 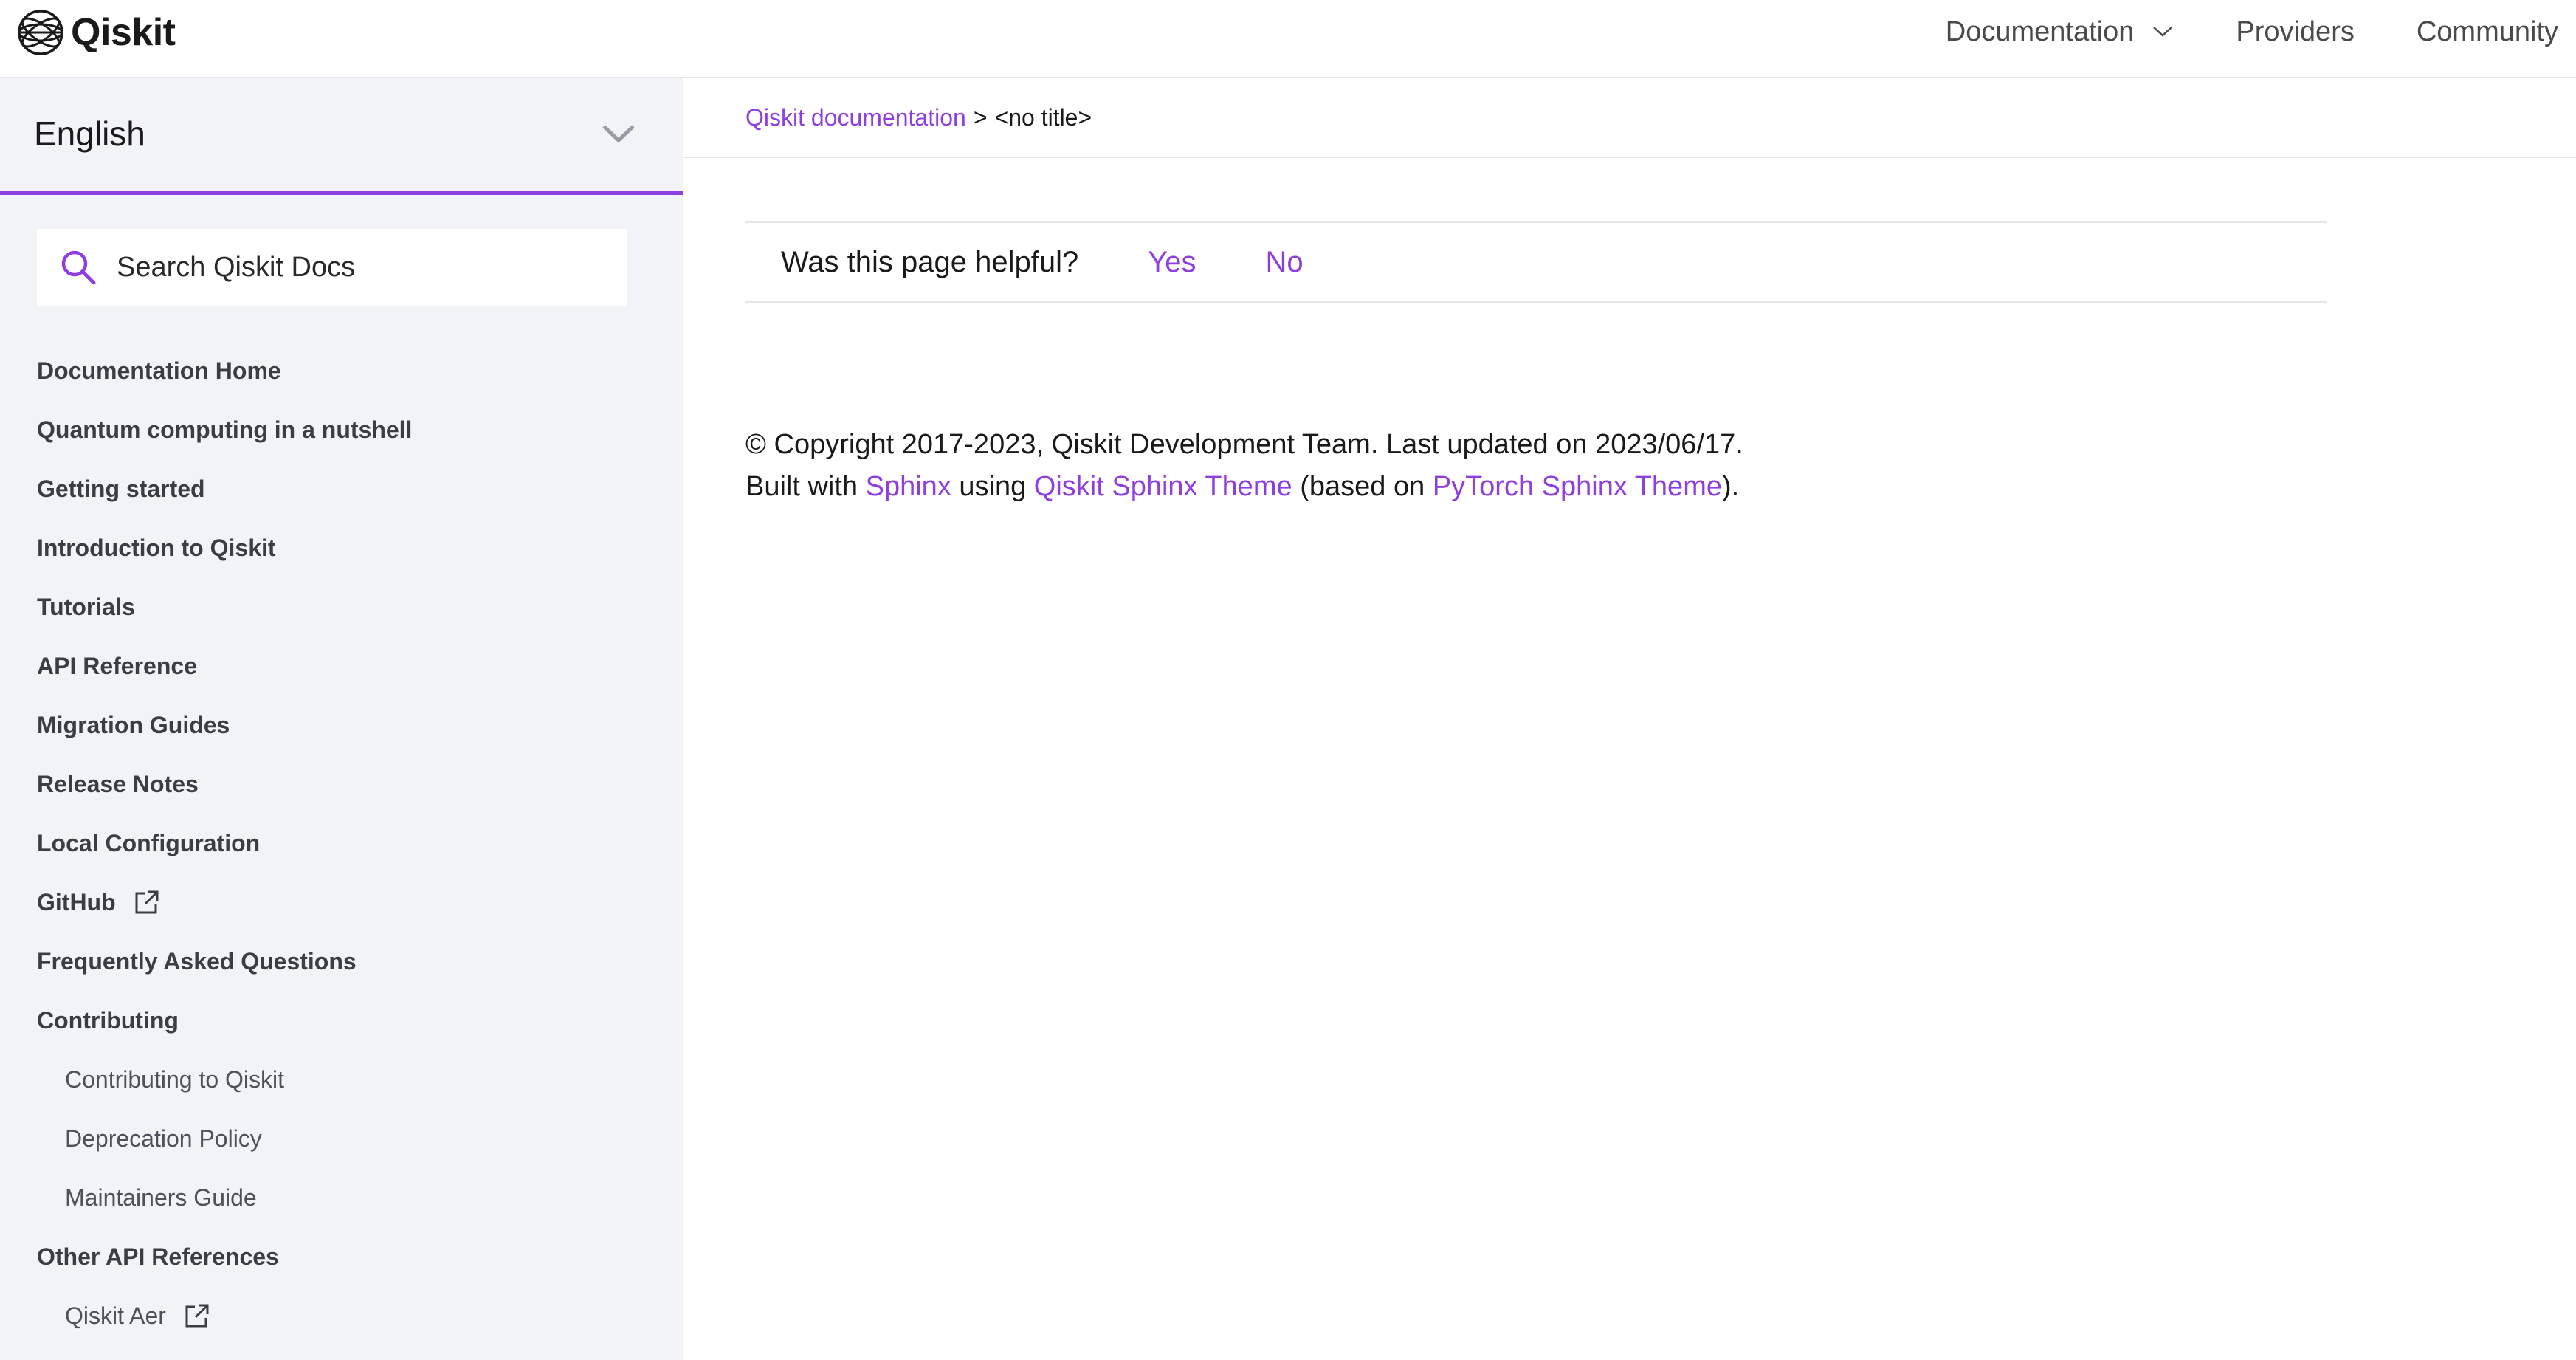 What do you see at coordinates (158, 1256) in the screenshot?
I see `sidebar-item-label: Other API References` at bounding box center [158, 1256].